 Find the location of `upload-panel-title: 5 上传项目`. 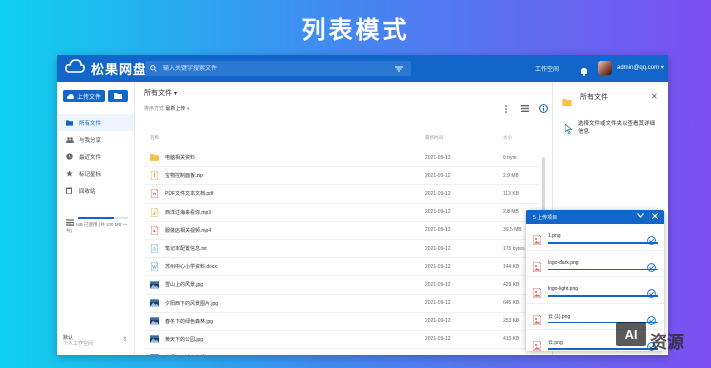

upload-panel-title: 5 上传项目 is located at coordinates (545, 217).